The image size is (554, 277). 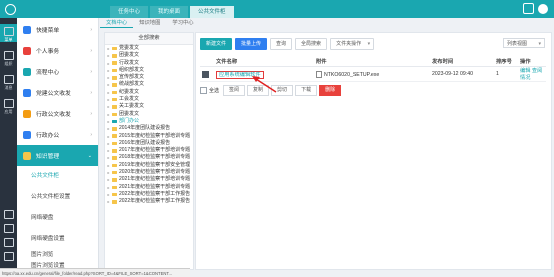 I want to click on tree-item: ▸ 2014年度团队建设报告, so click(x=149, y=128).